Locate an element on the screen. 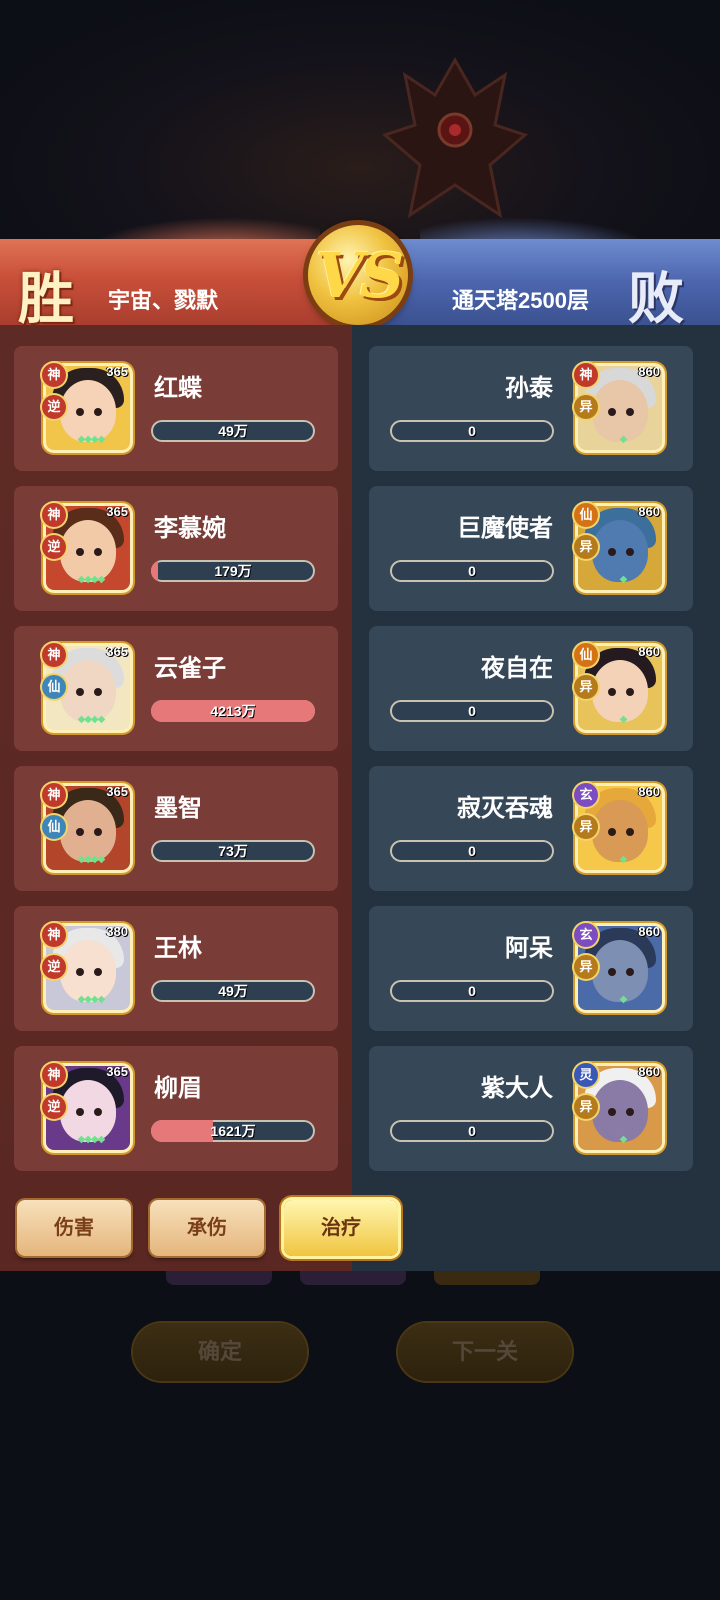 Image resolution: width=720 pixels, height=1600 pixels. hero-faction-tag: 灵 is located at coordinates (586, 1075).